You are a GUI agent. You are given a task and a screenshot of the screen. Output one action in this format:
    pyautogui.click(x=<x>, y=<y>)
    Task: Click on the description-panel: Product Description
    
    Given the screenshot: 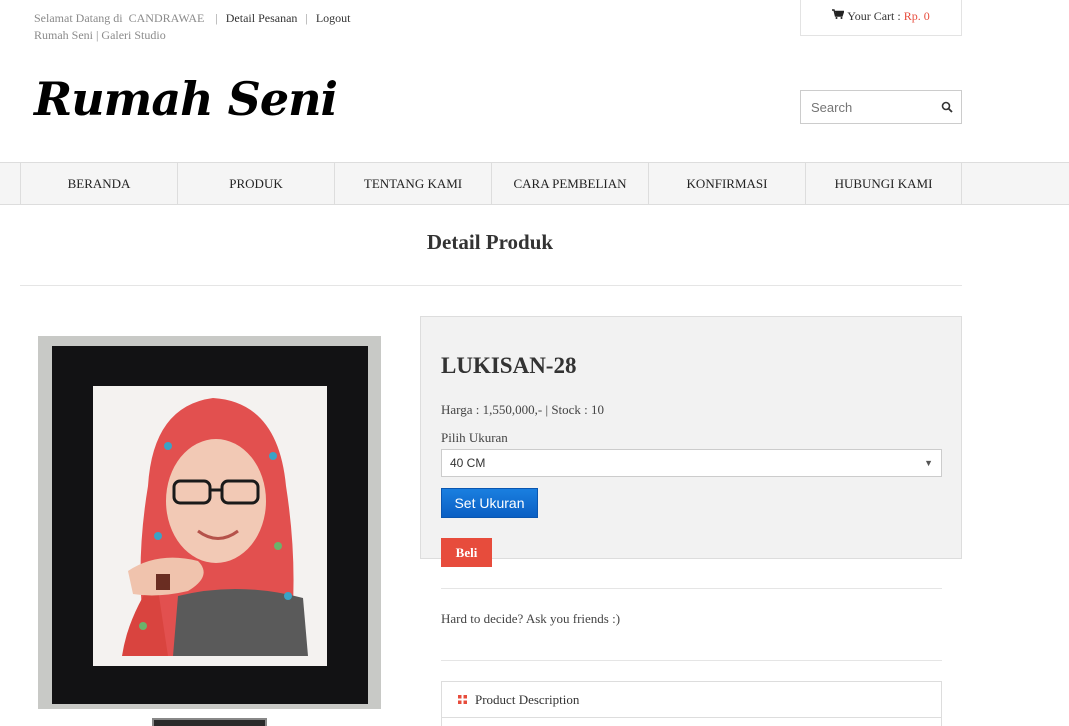 What is the action you would take?
    pyautogui.click(x=691, y=703)
    